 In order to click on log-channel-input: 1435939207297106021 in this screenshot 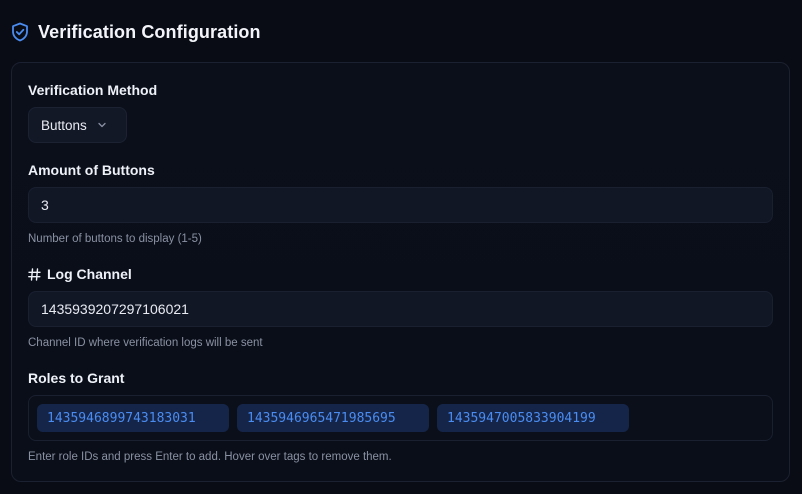, I will do `click(400, 309)`.